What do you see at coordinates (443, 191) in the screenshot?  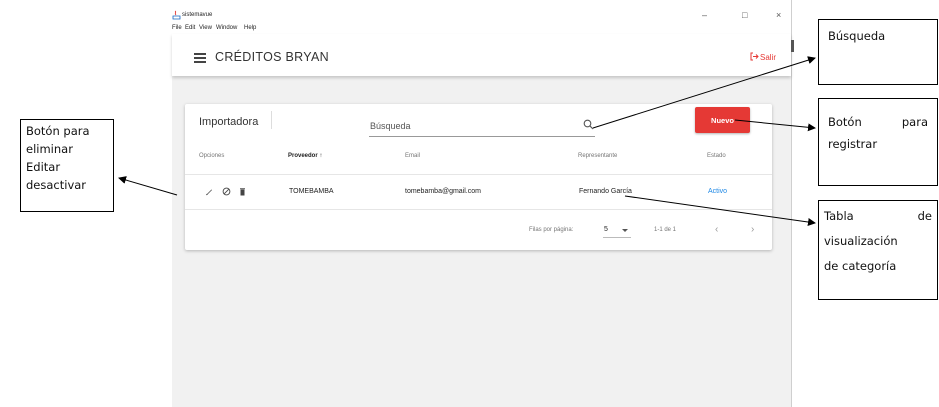 I see `cell-email: tomebamba@gmail.com` at bounding box center [443, 191].